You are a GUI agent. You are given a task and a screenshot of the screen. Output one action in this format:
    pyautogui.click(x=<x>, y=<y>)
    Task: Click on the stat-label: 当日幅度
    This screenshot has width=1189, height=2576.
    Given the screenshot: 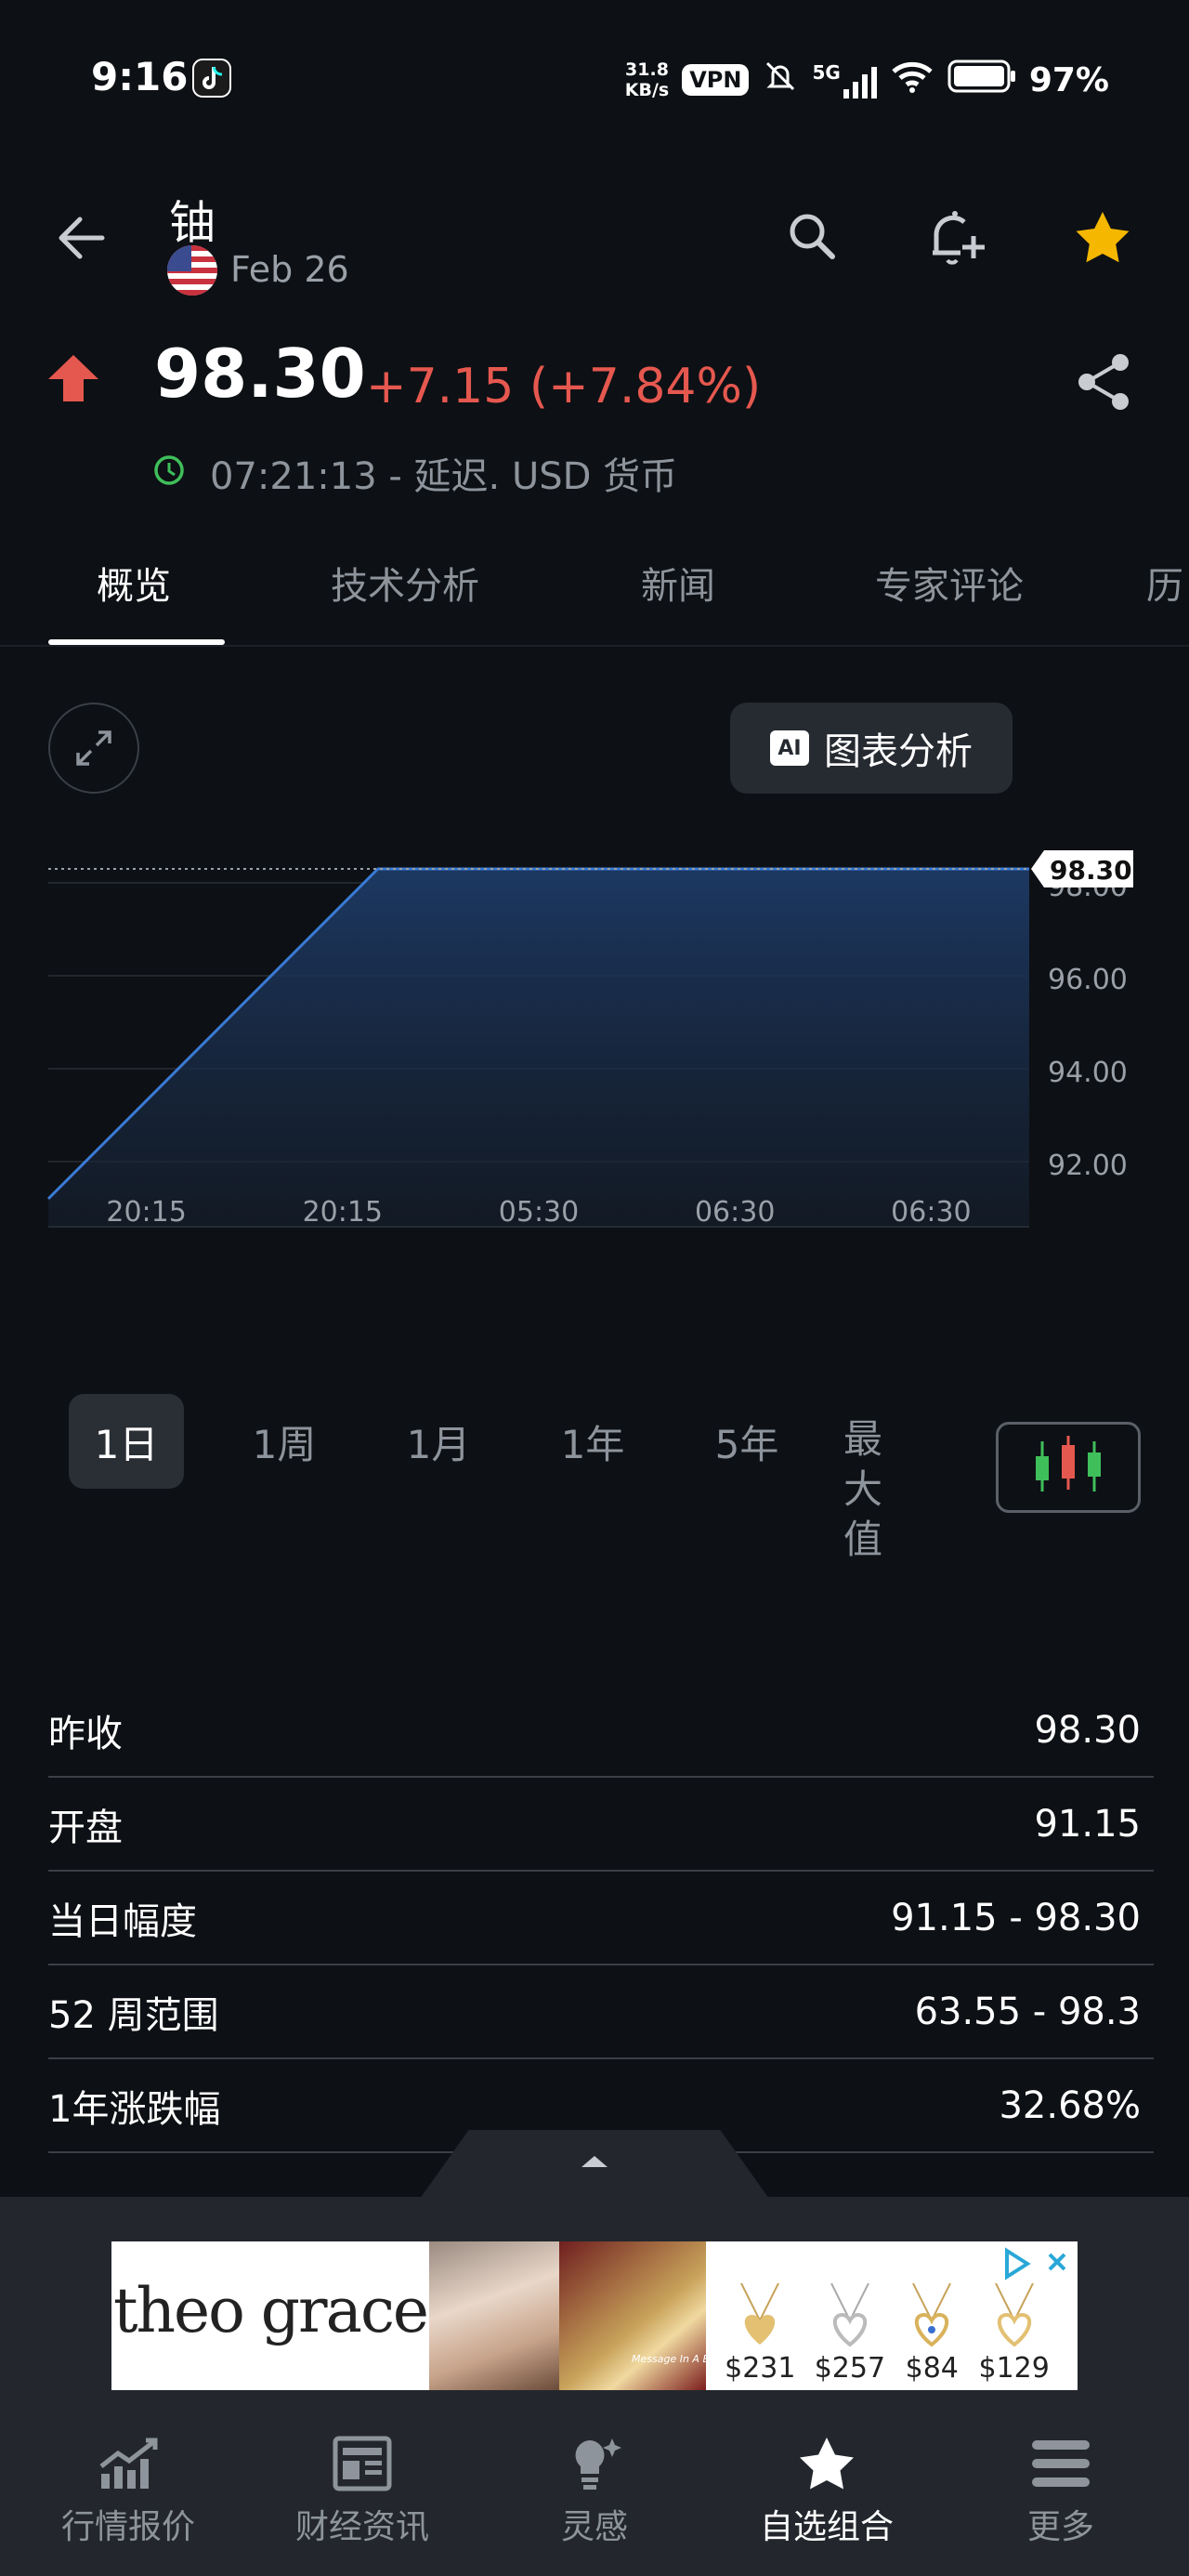 What is the action you would take?
    pyautogui.click(x=122, y=1921)
    